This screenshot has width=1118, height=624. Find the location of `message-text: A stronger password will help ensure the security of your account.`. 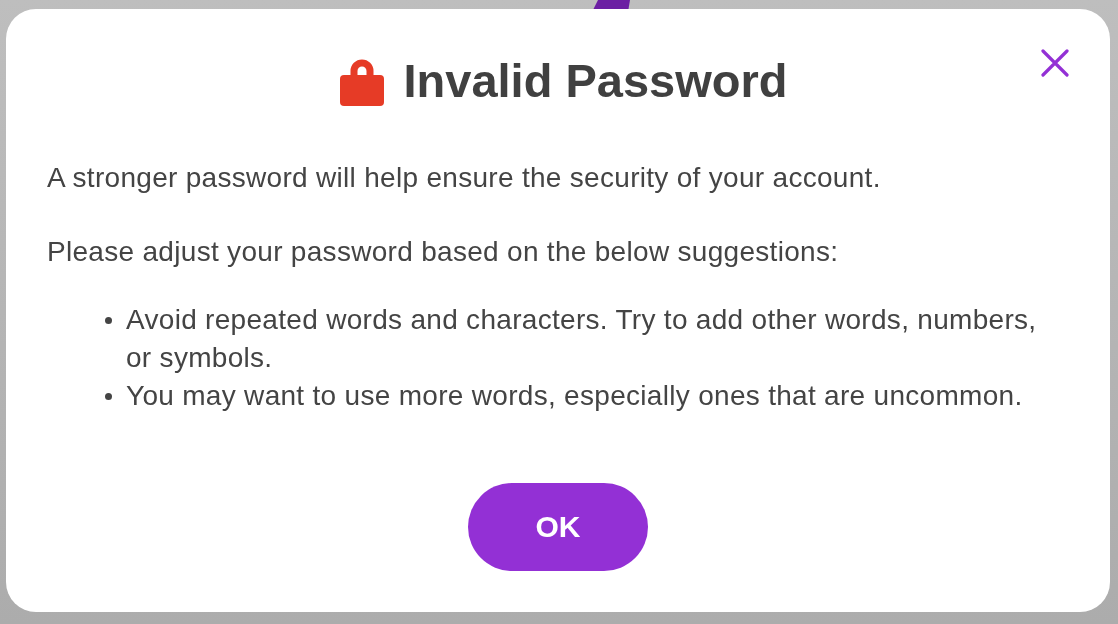

message-text: A stronger password will help ensure the security of your account. is located at coordinates (464, 178).